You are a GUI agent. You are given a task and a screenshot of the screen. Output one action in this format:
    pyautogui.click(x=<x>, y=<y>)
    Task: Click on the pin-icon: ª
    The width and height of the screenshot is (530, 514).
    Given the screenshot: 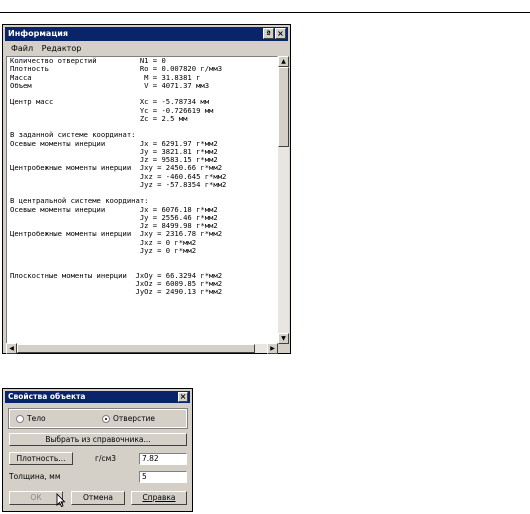 What is the action you would take?
    pyautogui.click(x=268, y=33)
    